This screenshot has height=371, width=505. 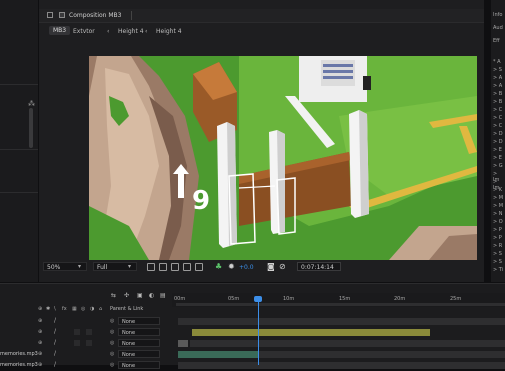 What do you see at coordinates (163, 295) in the screenshot?
I see `draft-3d-icon: ▤` at bounding box center [163, 295].